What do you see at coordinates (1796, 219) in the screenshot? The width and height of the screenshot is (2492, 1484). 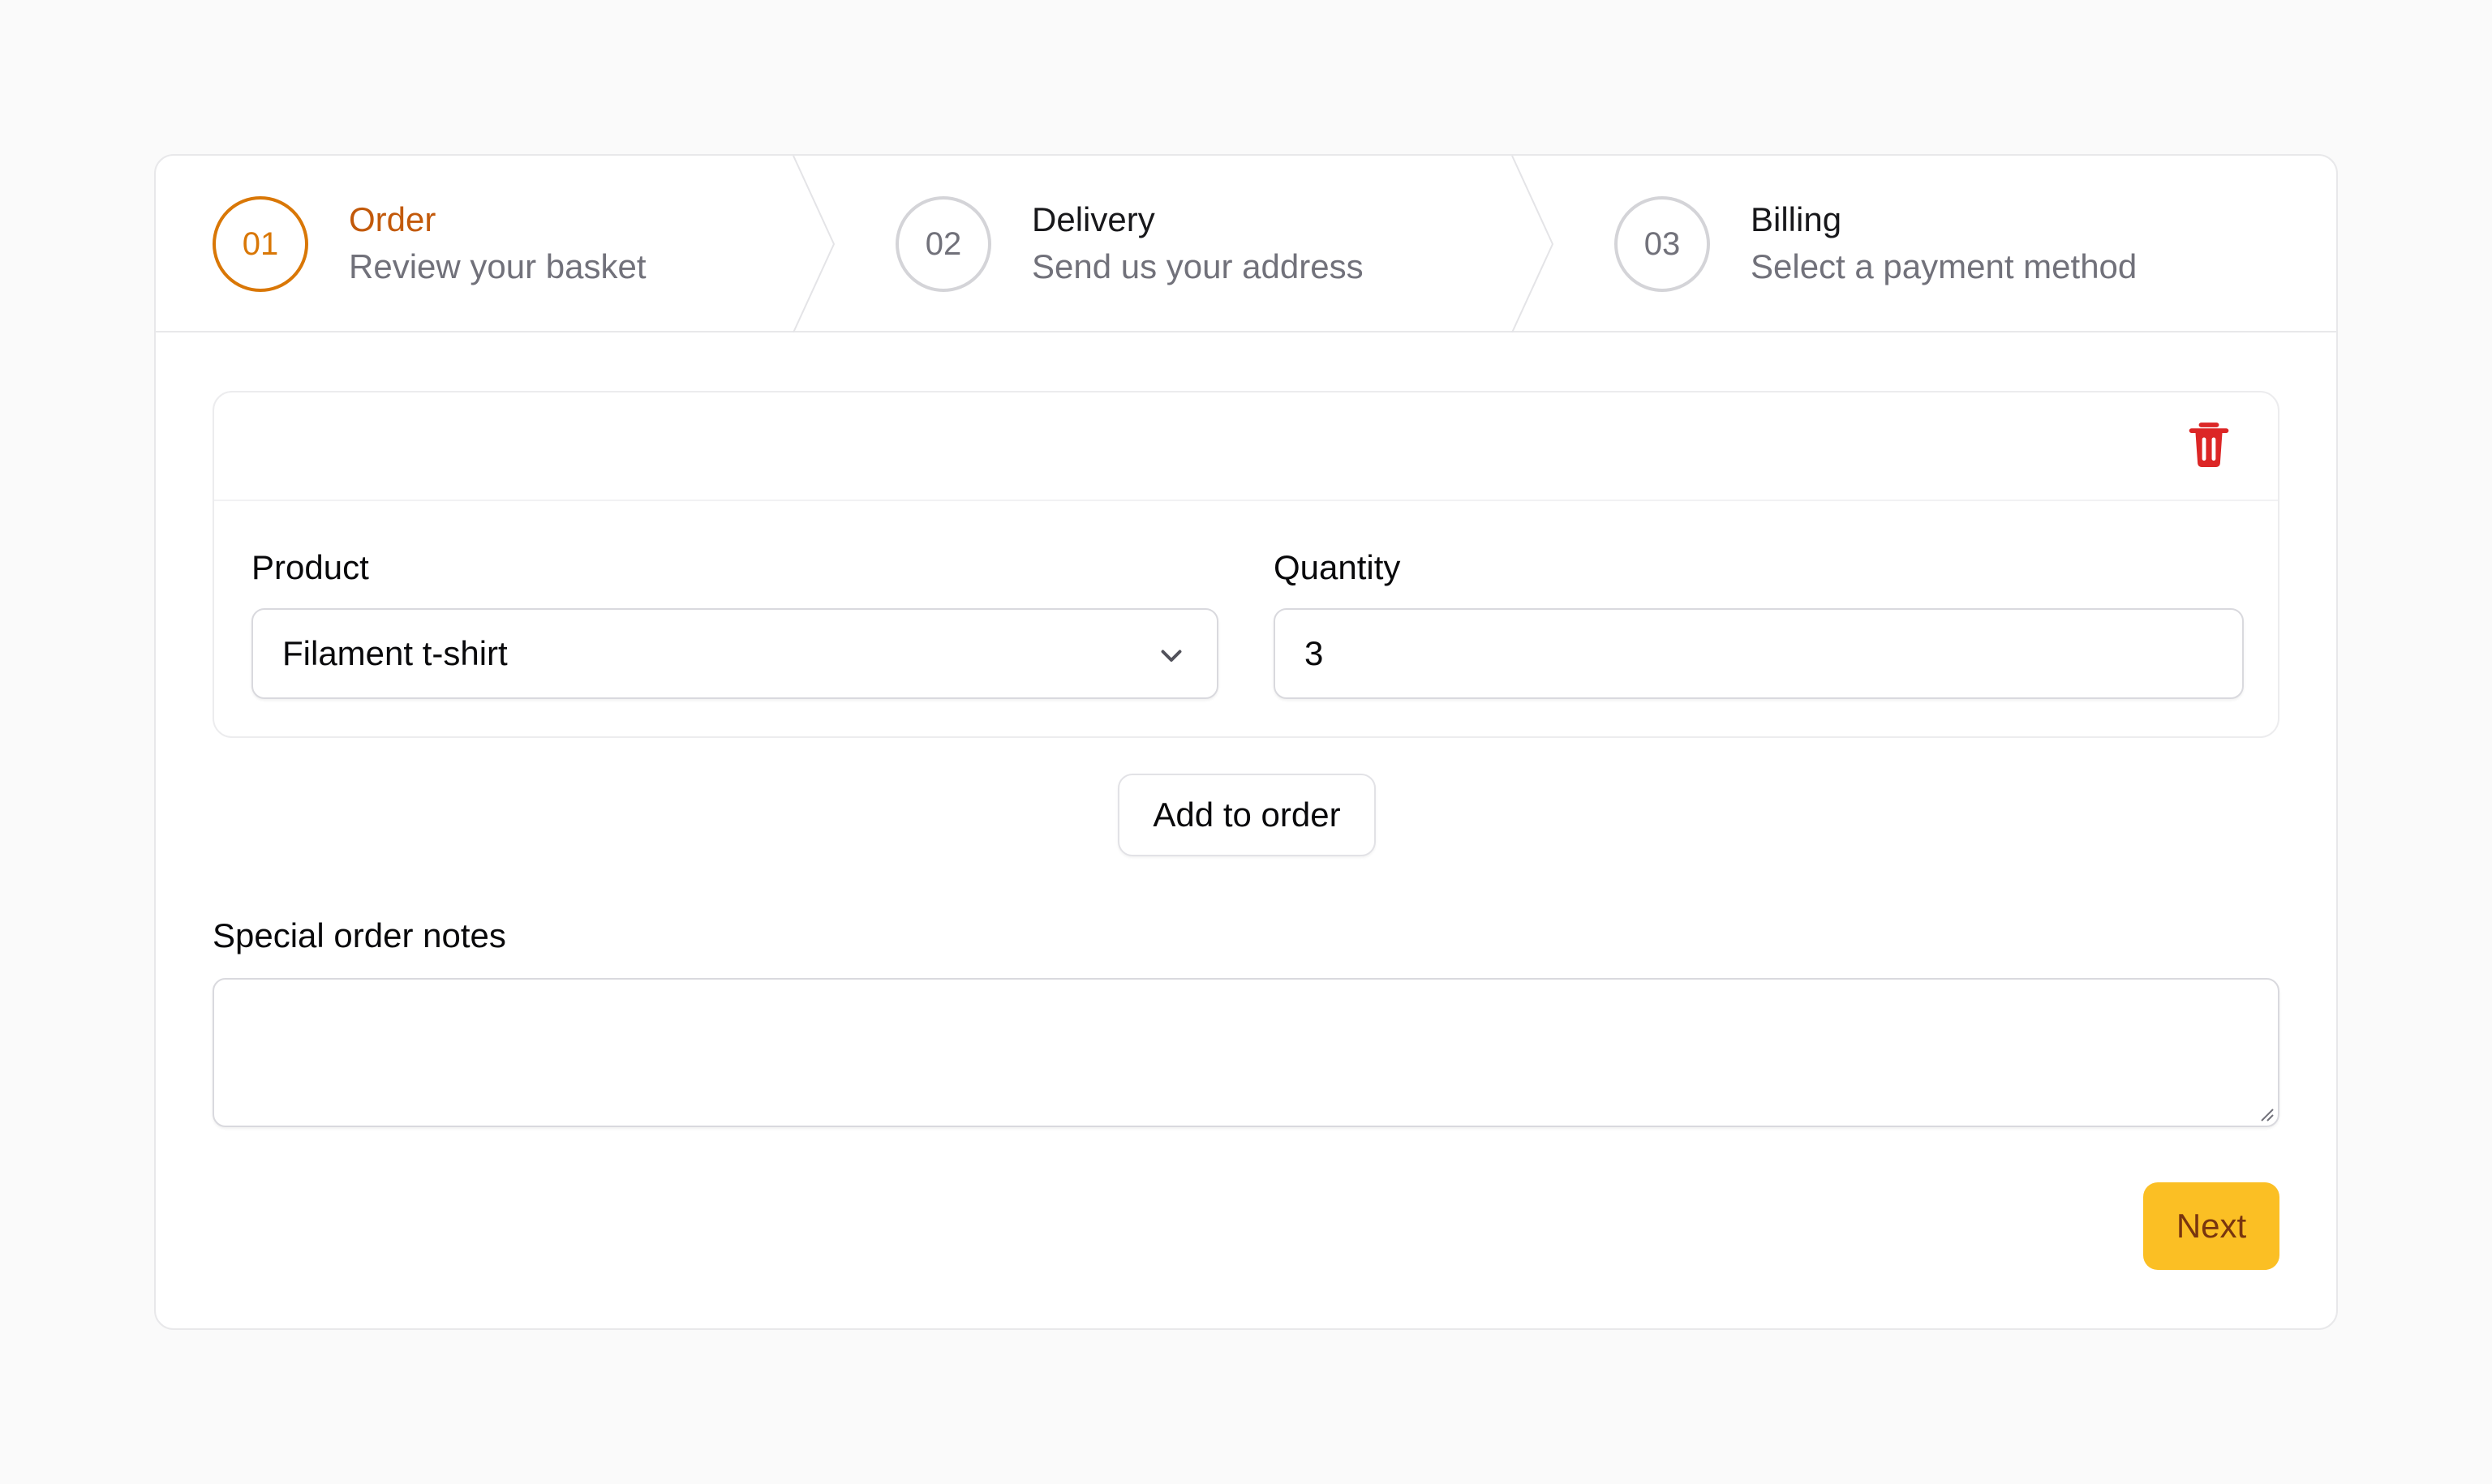 I see `step-title: Billing` at bounding box center [1796, 219].